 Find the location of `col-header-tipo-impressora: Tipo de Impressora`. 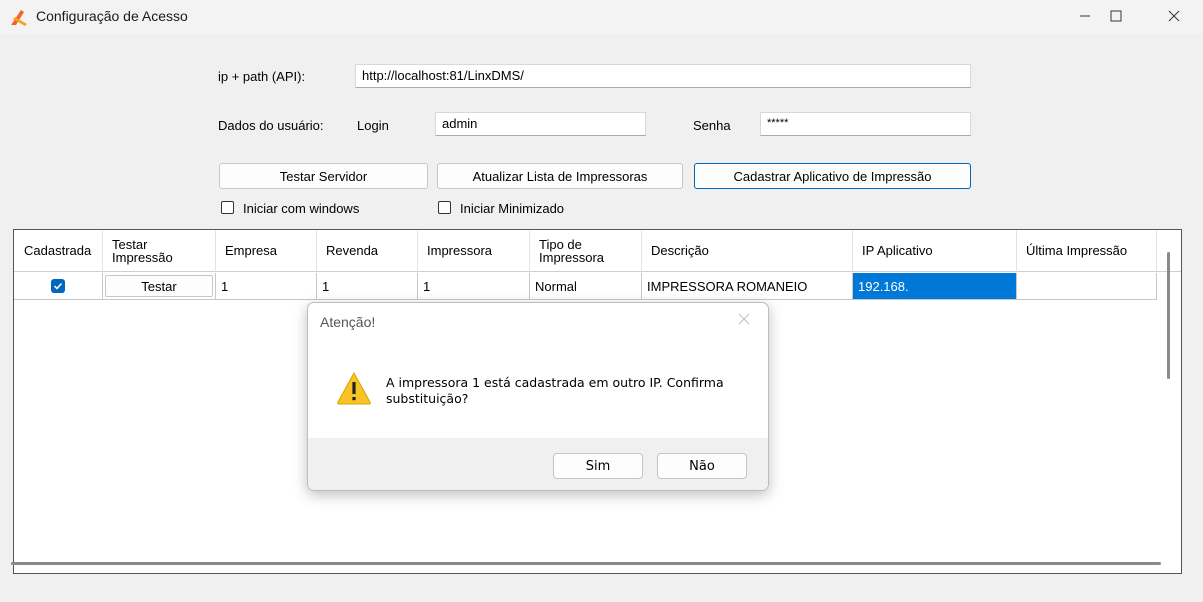

col-header-tipo-impressora: Tipo de Impressora is located at coordinates (586, 251).